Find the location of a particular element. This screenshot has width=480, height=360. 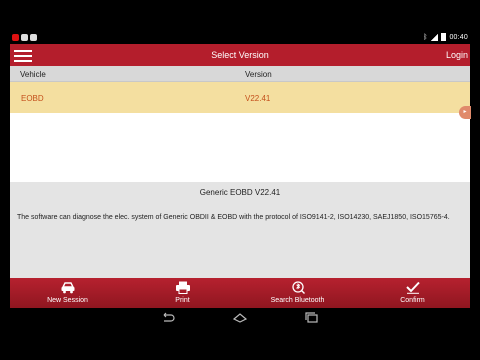

row-version: V22.41 is located at coordinates (258, 98).